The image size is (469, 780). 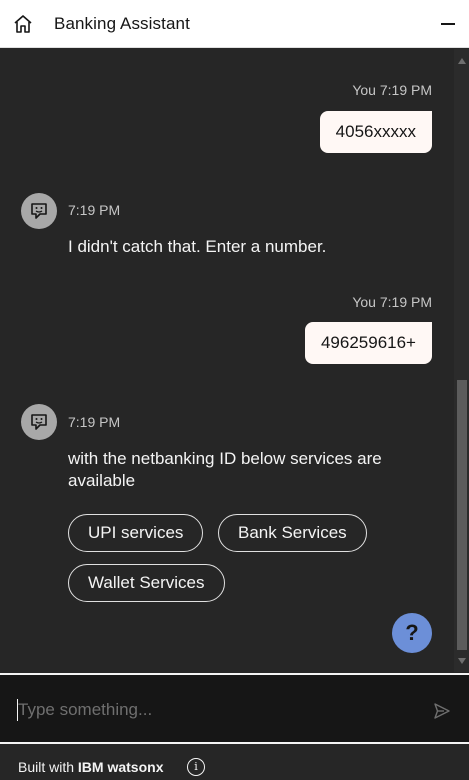 What do you see at coordinates (48, 767) in the screenshot?
I see `built-with-prefix: Built with` at bounding box center [48, 767].